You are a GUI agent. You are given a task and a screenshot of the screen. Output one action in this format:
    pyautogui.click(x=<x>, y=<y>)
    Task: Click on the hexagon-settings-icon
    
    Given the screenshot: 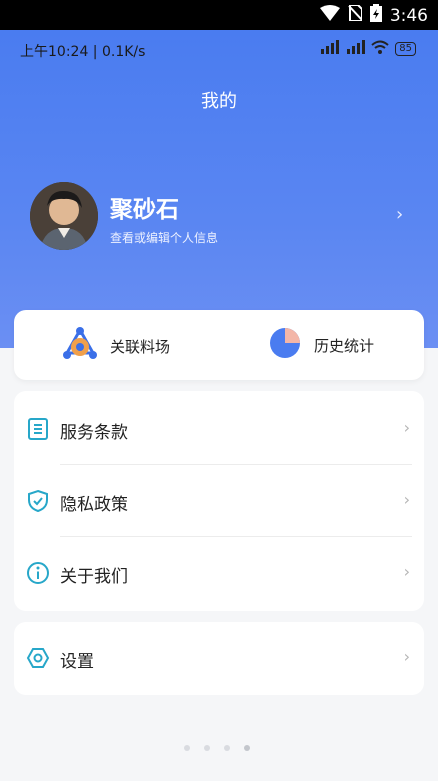 What is the action you would take?
    pyautogui.click(x=38, y=658)
    